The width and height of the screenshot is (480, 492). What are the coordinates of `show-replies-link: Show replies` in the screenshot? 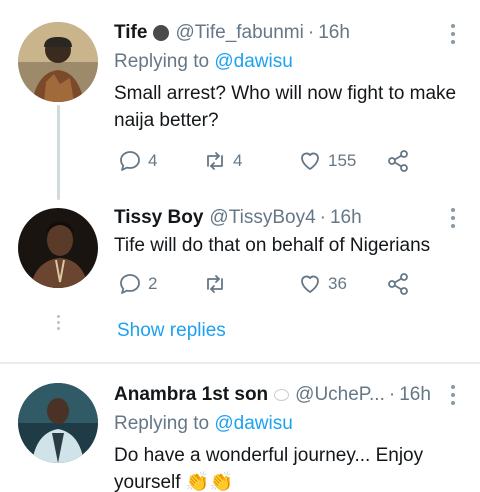 It's located at (171, 331).